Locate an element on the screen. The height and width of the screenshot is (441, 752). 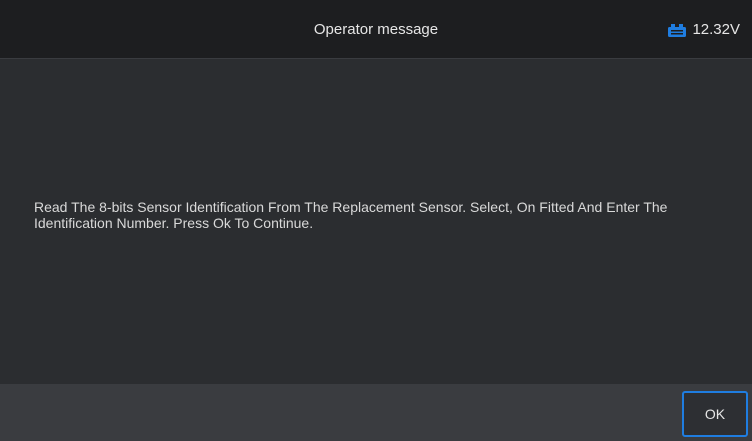
car-battery-icon is located at coordinates (677, 30).